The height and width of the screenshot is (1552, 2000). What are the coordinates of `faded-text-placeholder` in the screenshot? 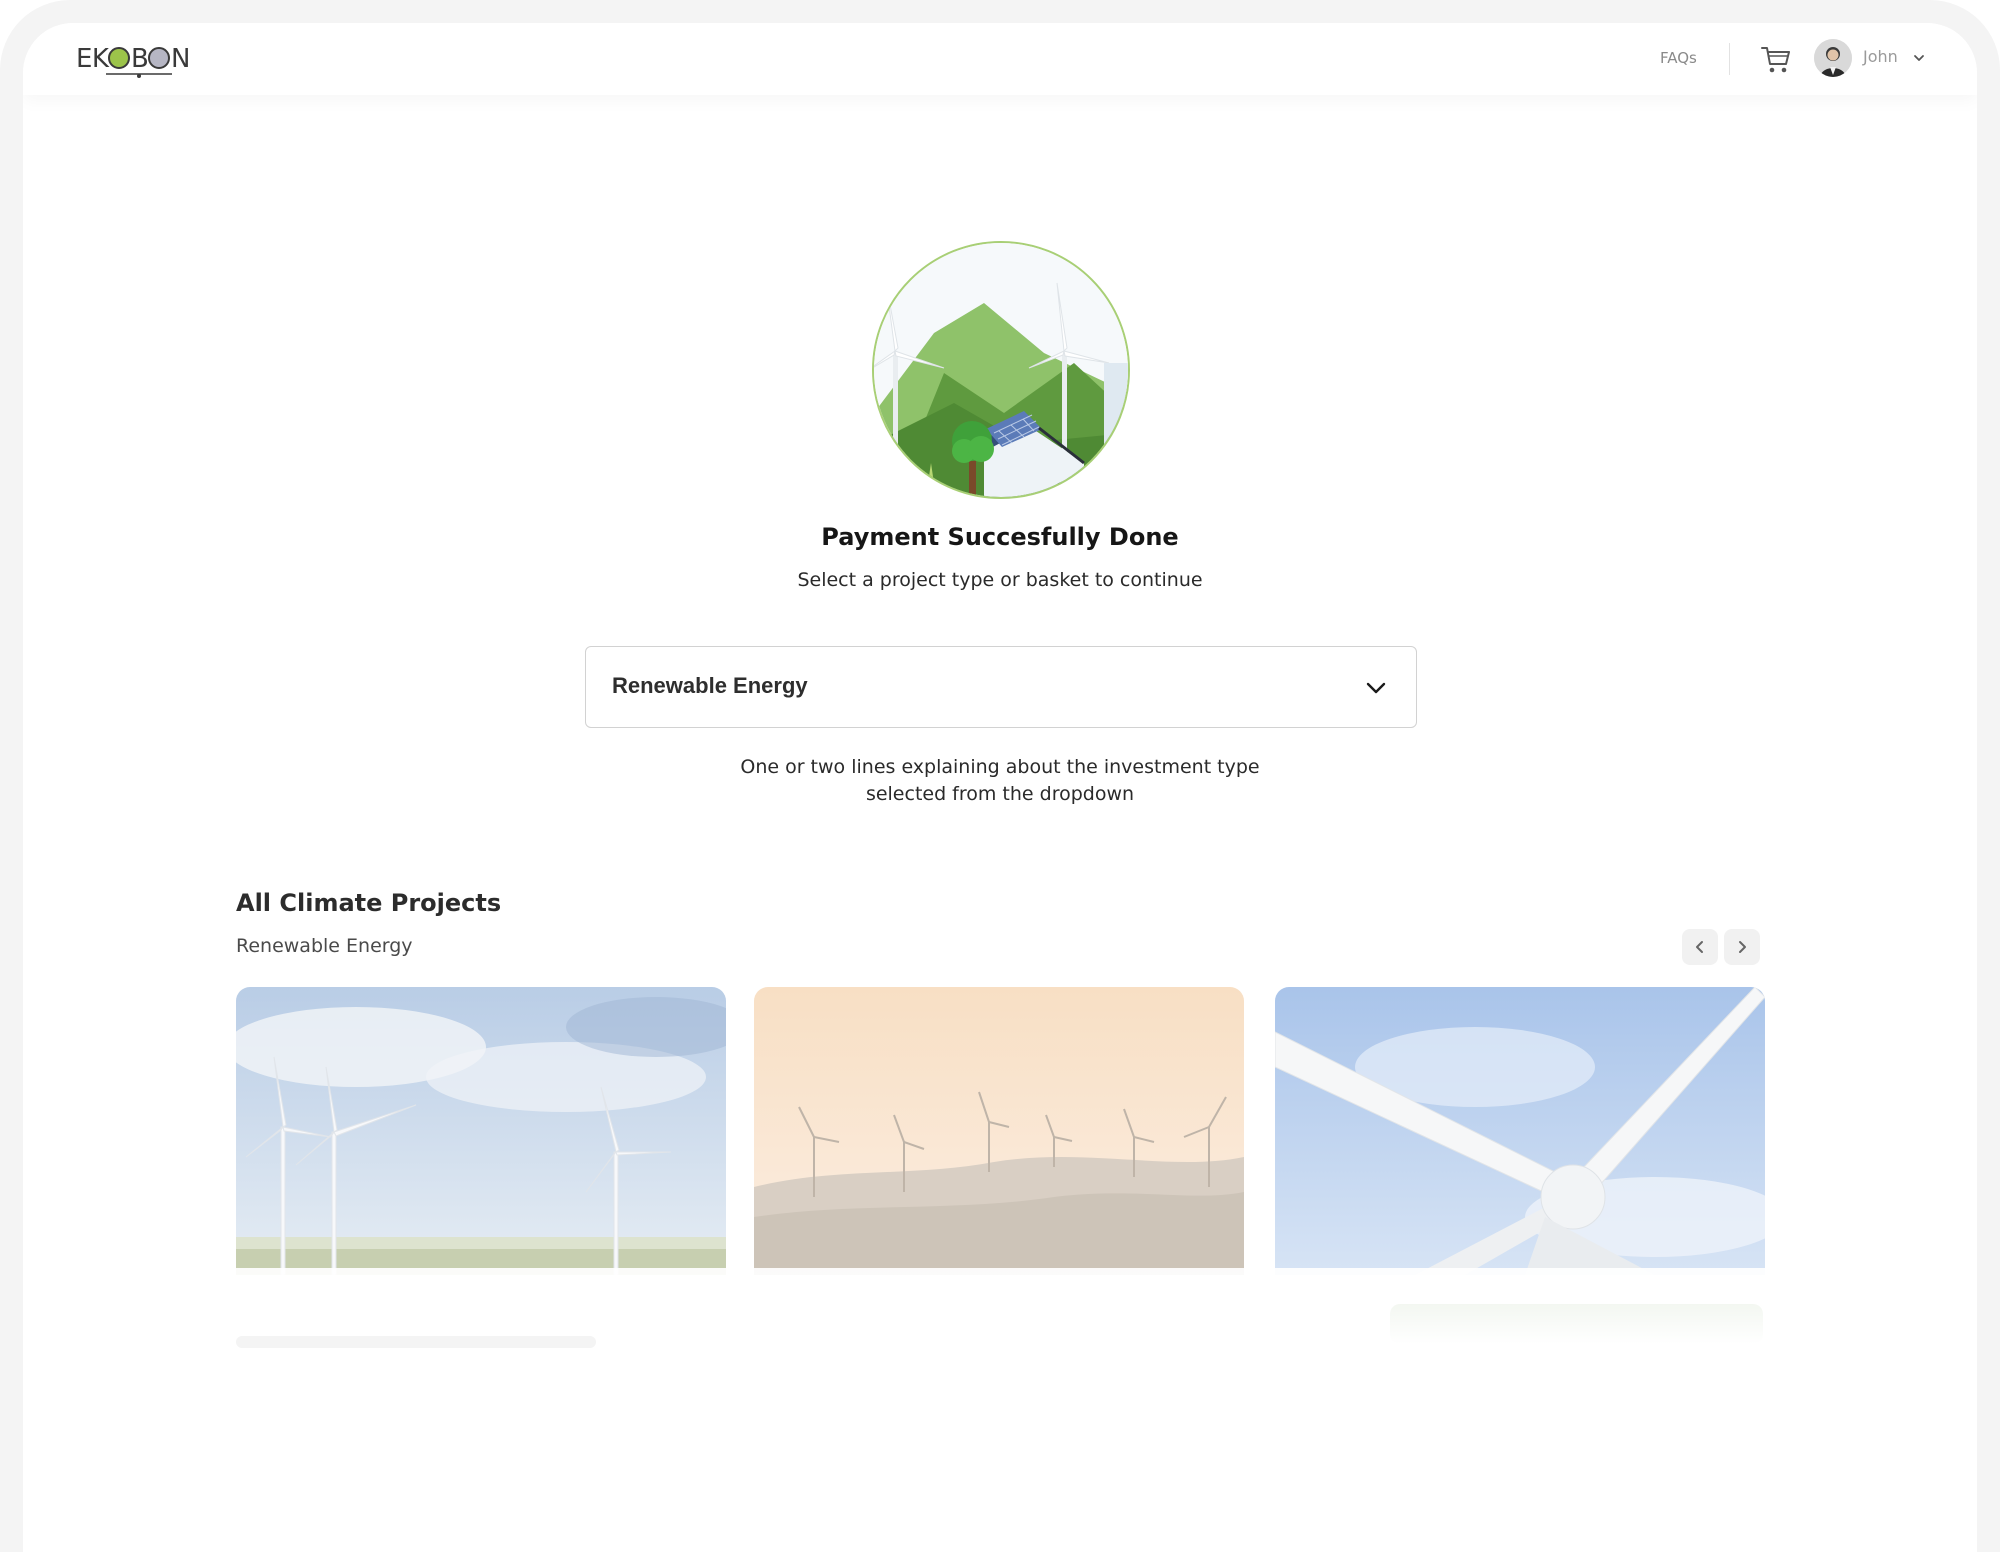 It's located at (416, 1342).